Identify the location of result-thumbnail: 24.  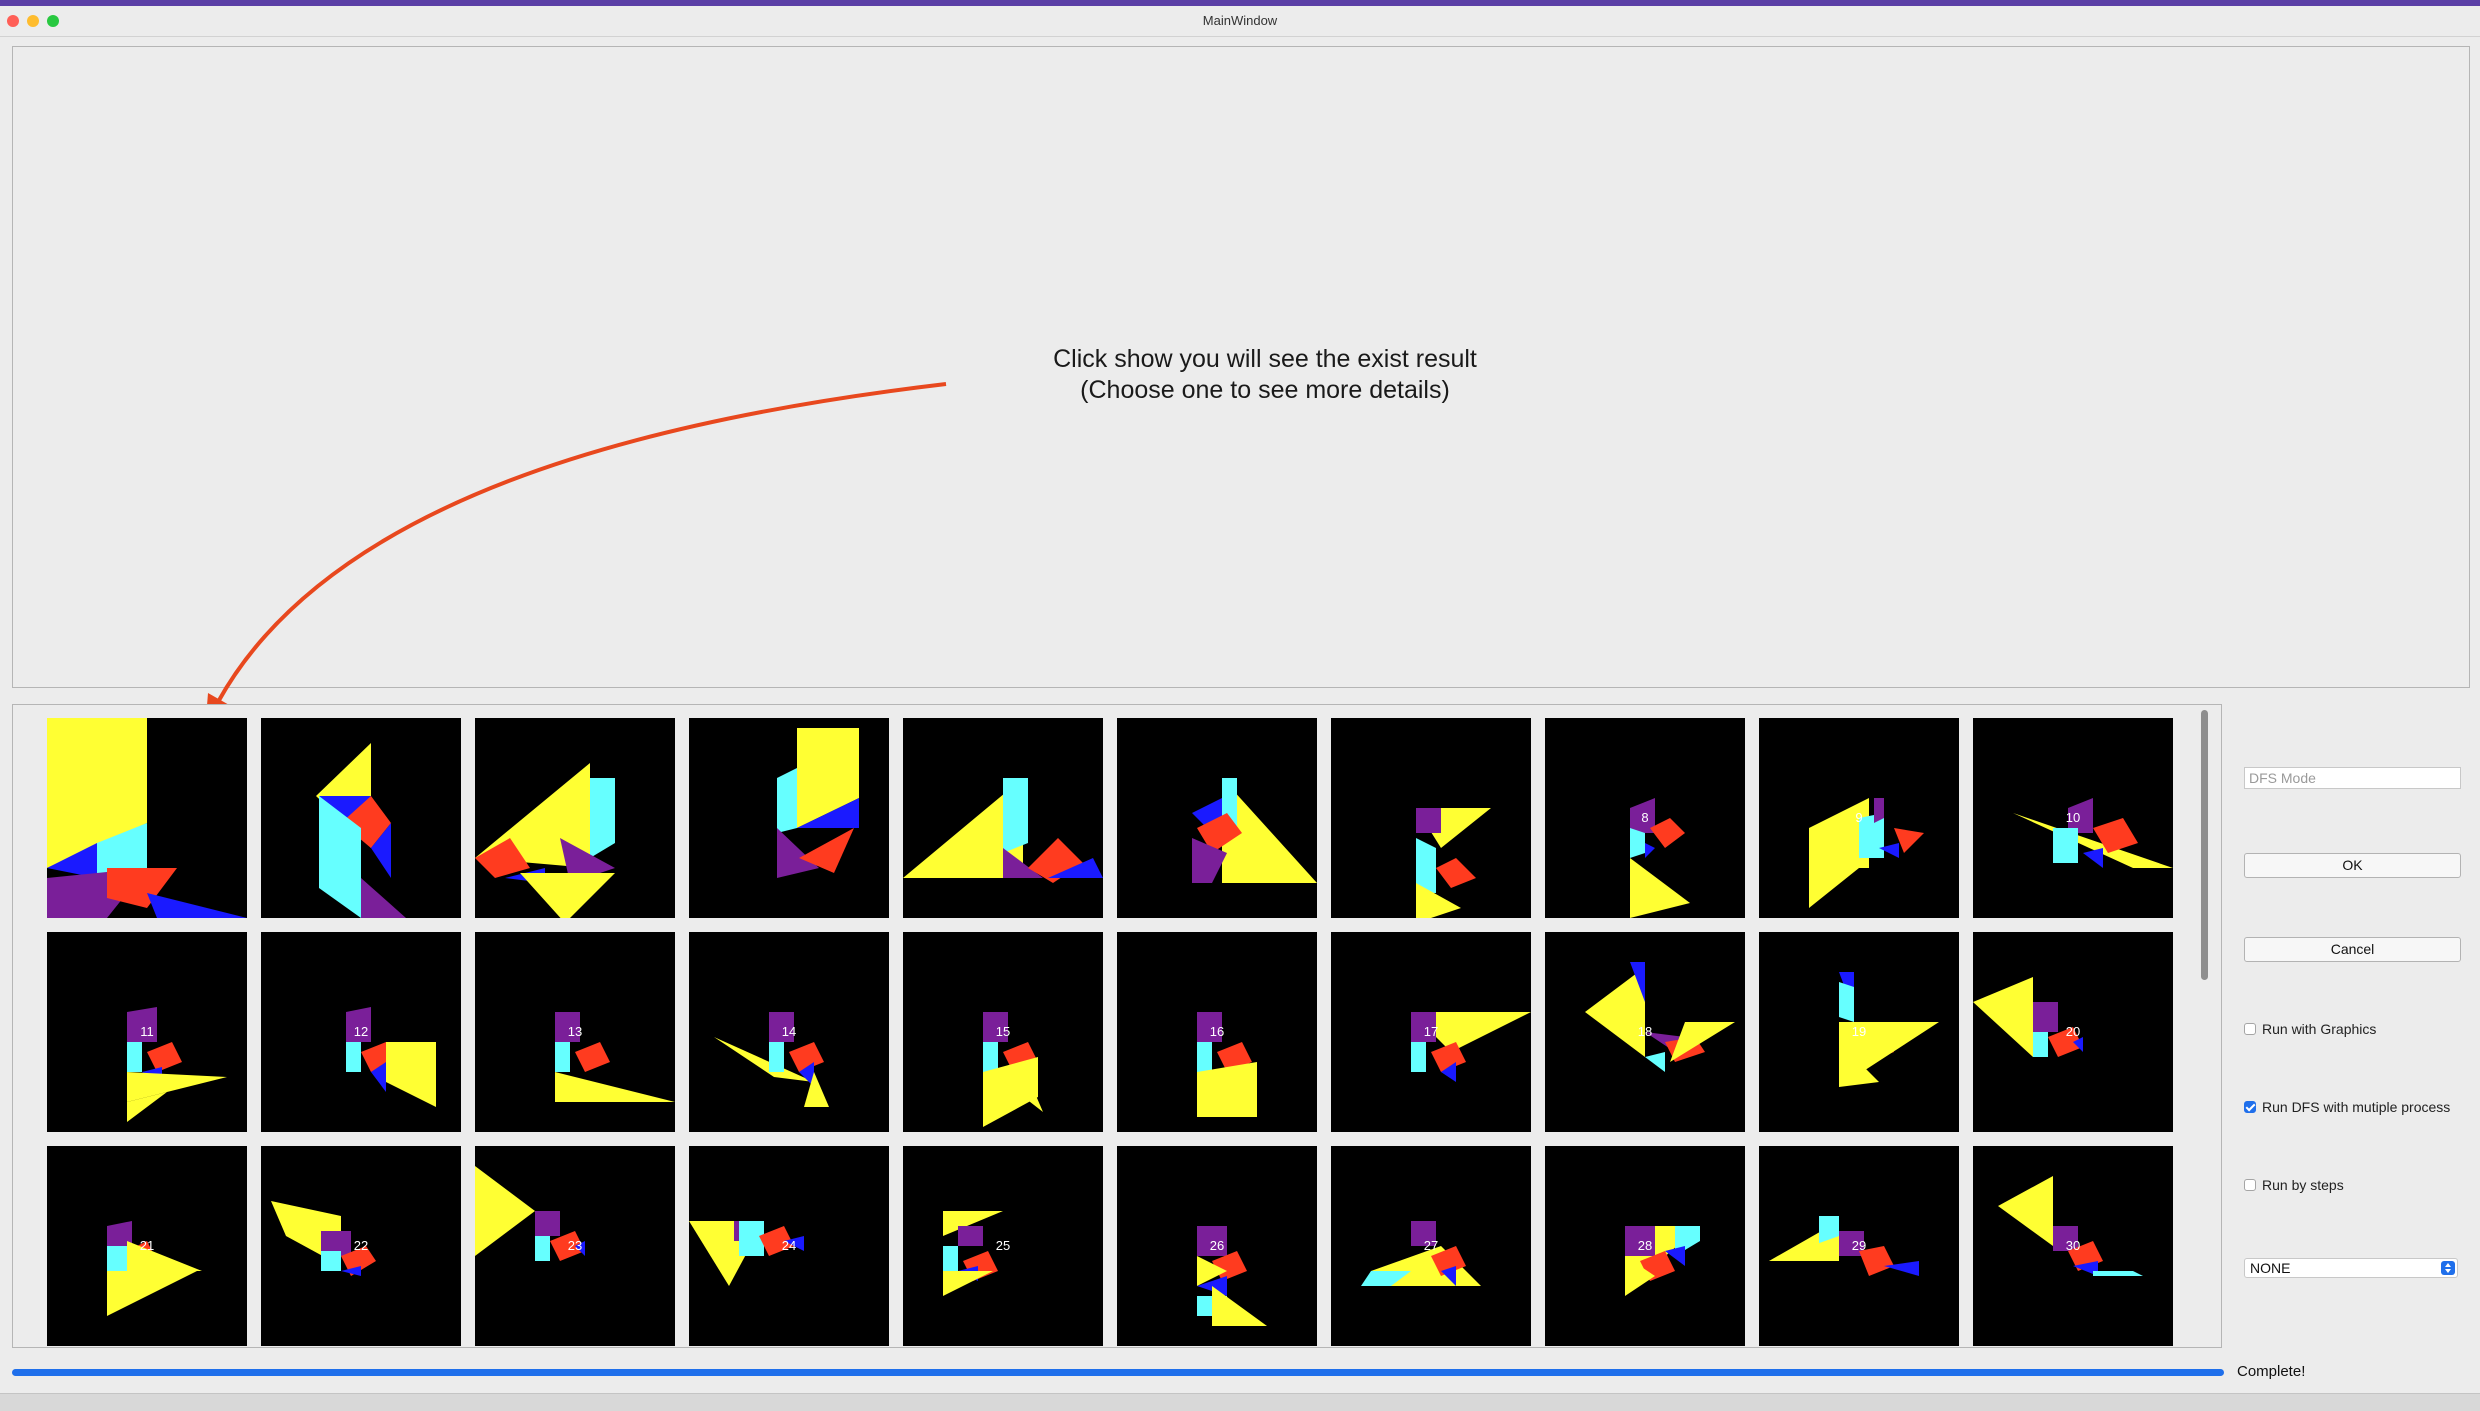
(789, 1246).